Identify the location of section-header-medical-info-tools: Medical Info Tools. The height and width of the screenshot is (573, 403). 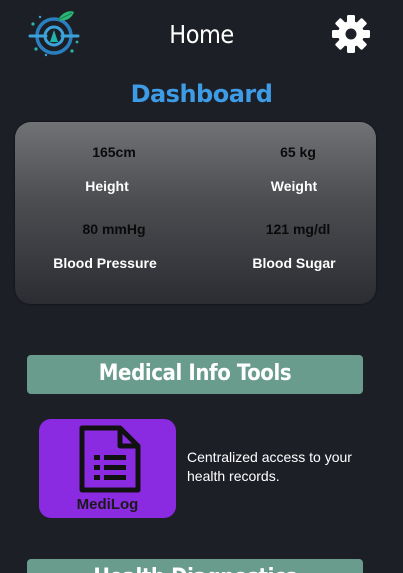
(195, 374).